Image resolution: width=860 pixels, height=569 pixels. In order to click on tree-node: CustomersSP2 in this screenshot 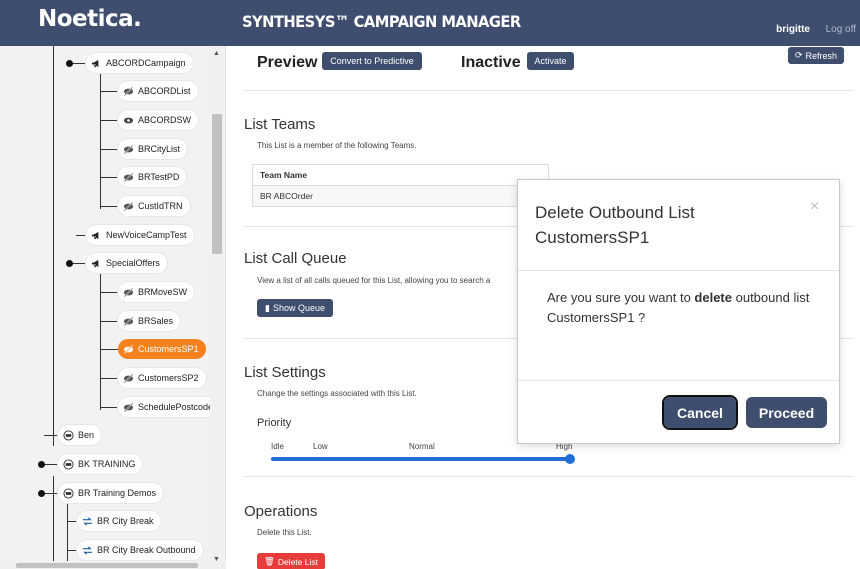, I will do `click(162, 378)`.